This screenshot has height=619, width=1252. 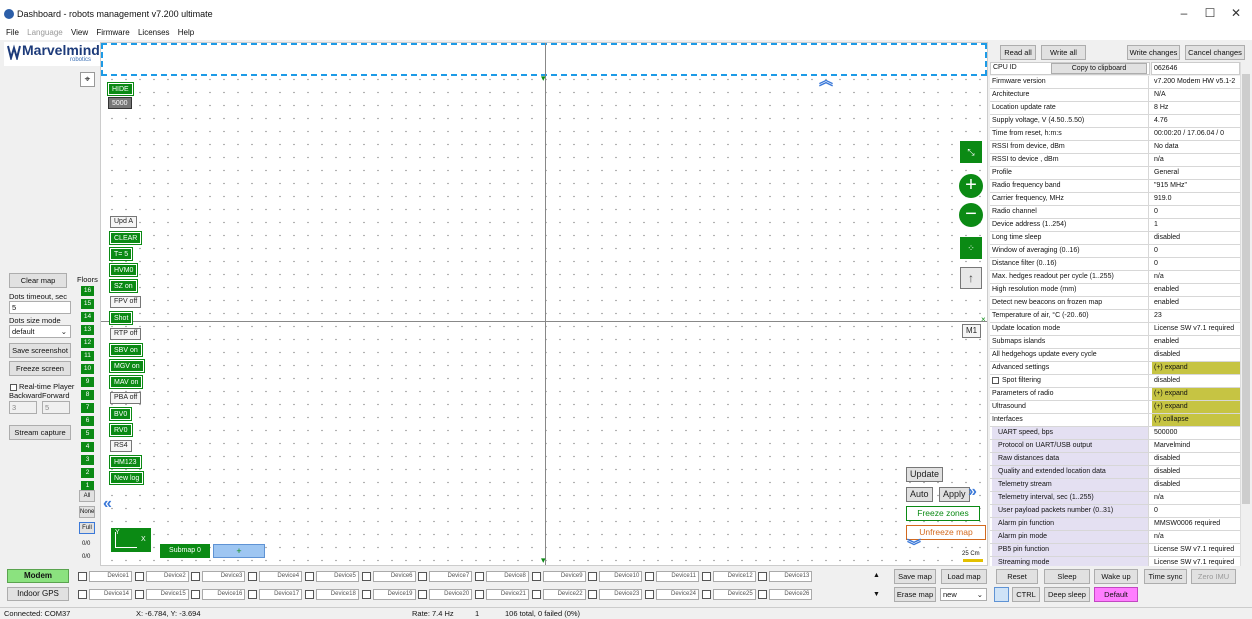 I want to click on cancel-changes-button: Cancel changes, so click(x=1215, y=52).